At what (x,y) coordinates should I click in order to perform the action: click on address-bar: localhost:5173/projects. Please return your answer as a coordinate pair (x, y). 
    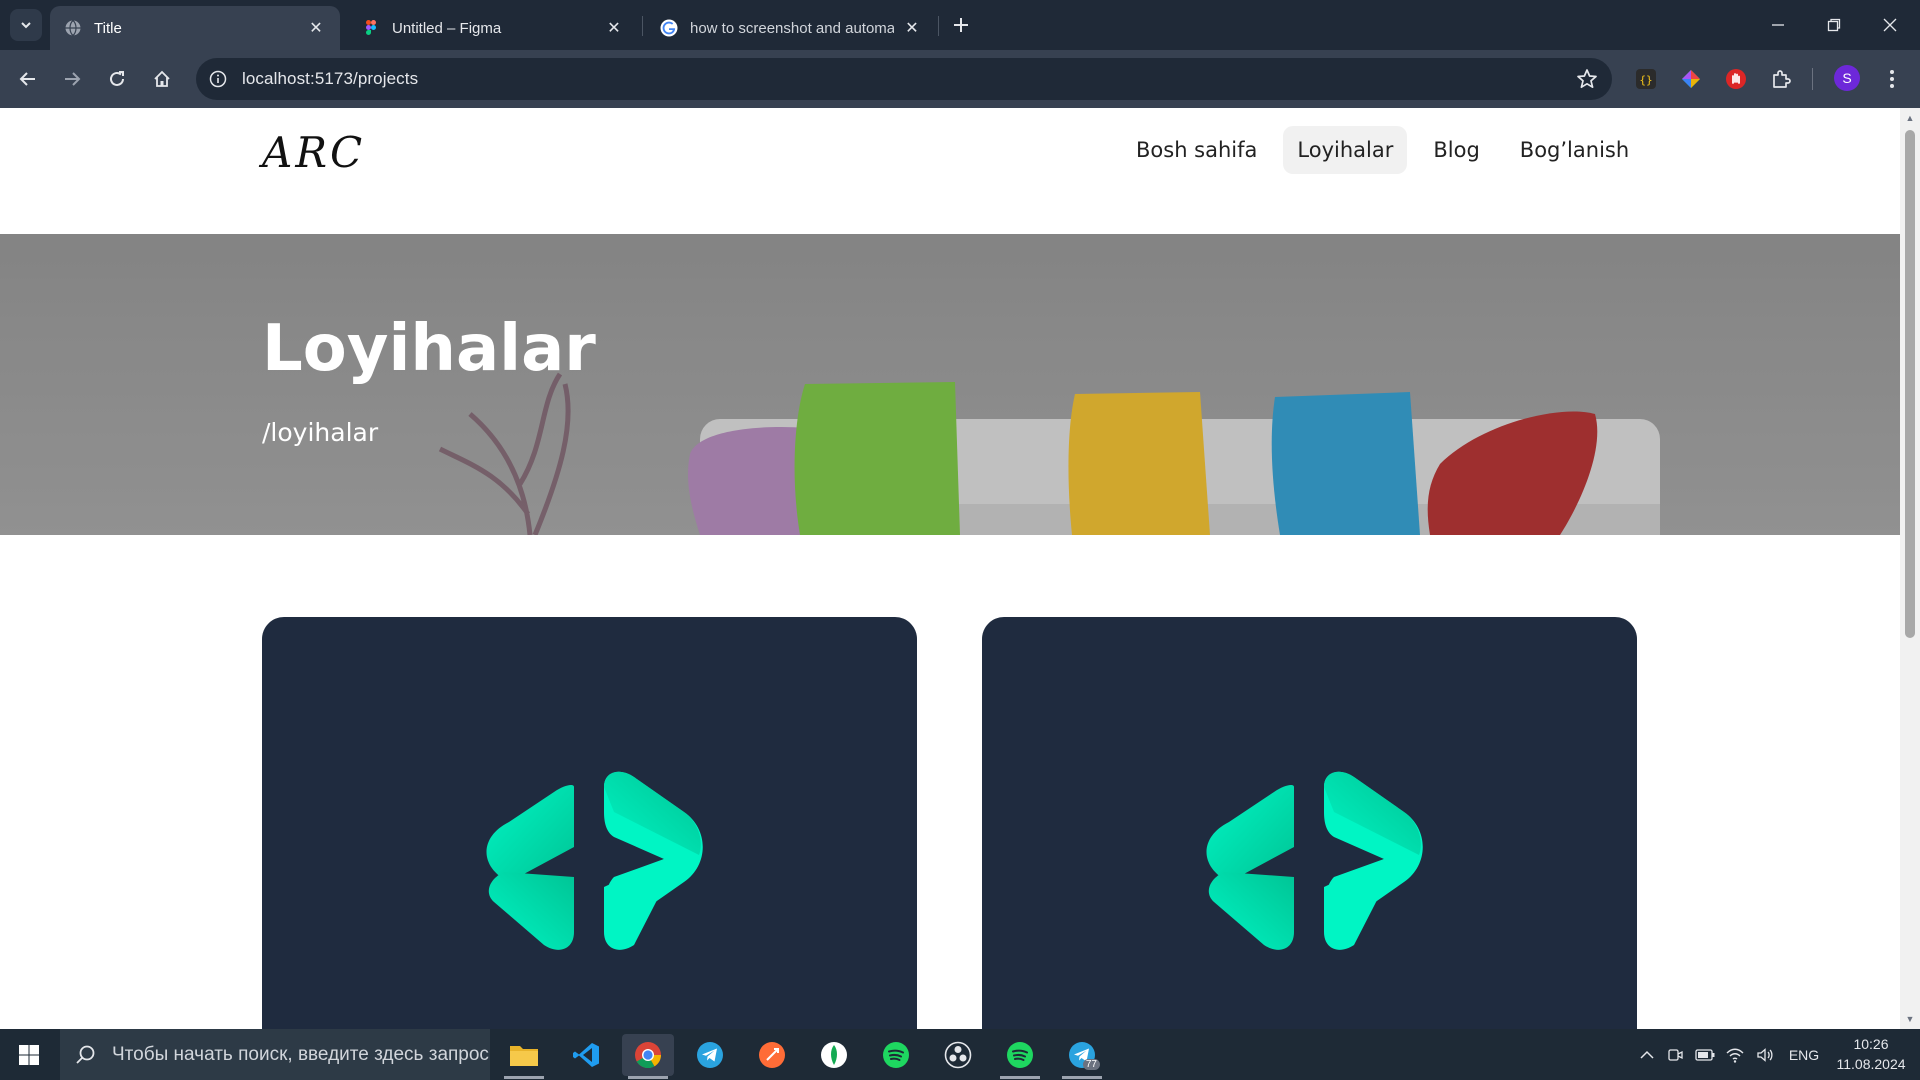
    Looking at the image, I should click on (904, 79).